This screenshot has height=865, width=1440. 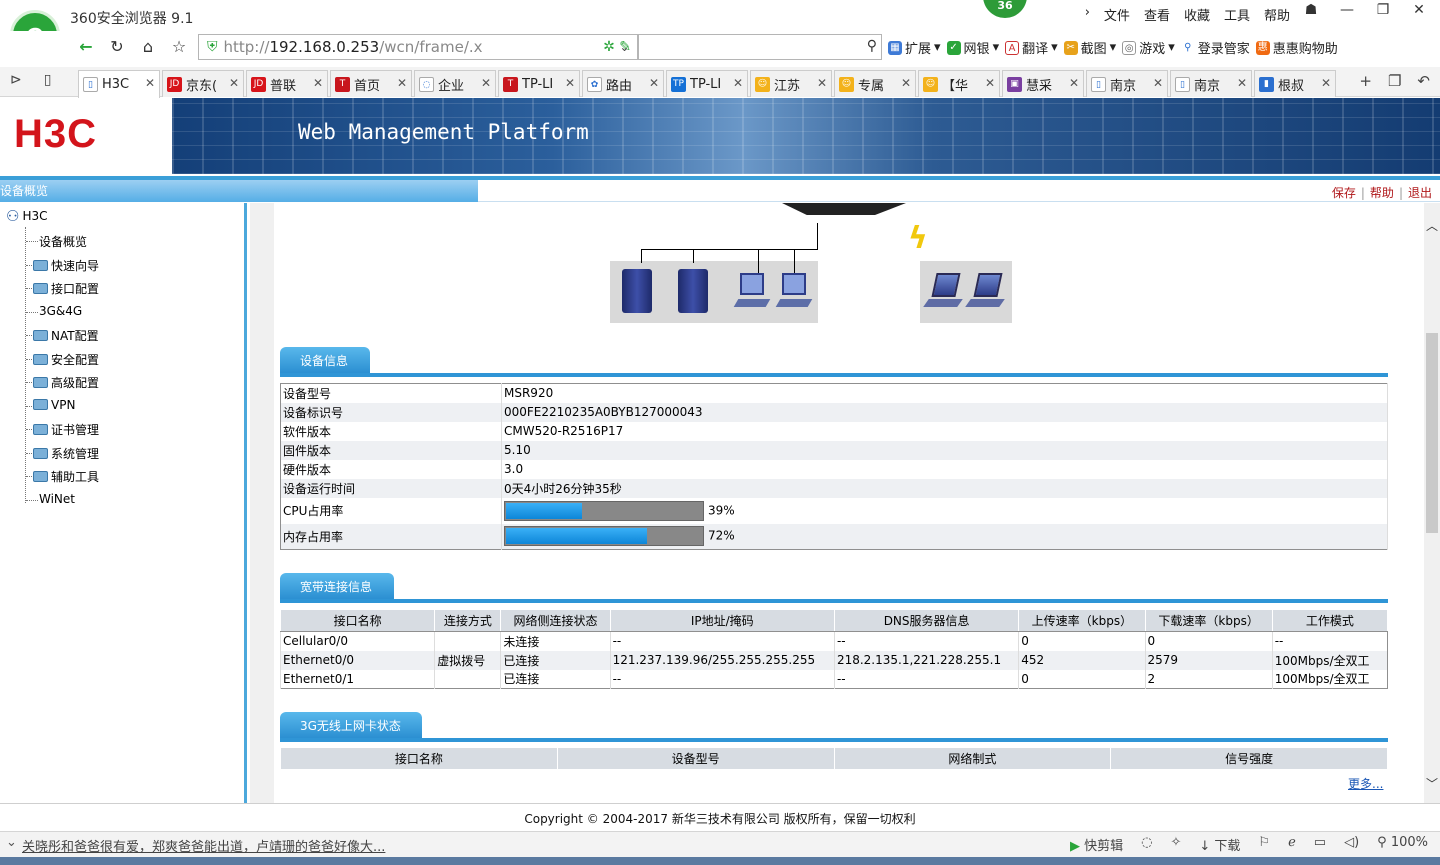 What do you see at coordinates (707, 83) in the screenshot?
I see `tab-7: TP TP-LI ✕` at bounding box center [707, 83].